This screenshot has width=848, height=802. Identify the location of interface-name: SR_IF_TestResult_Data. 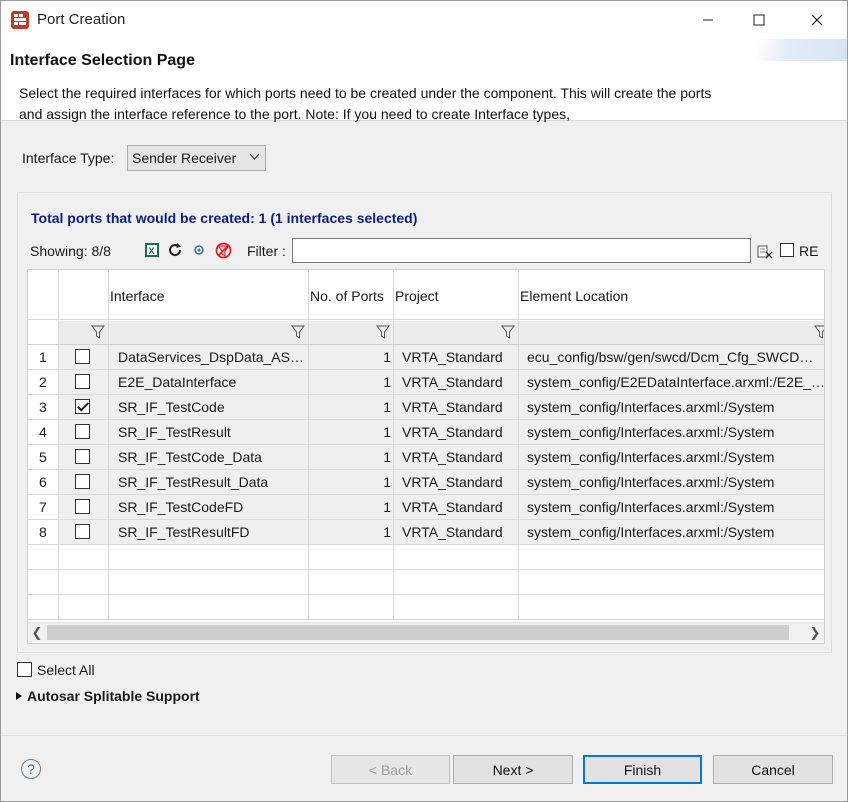
(209, 482).